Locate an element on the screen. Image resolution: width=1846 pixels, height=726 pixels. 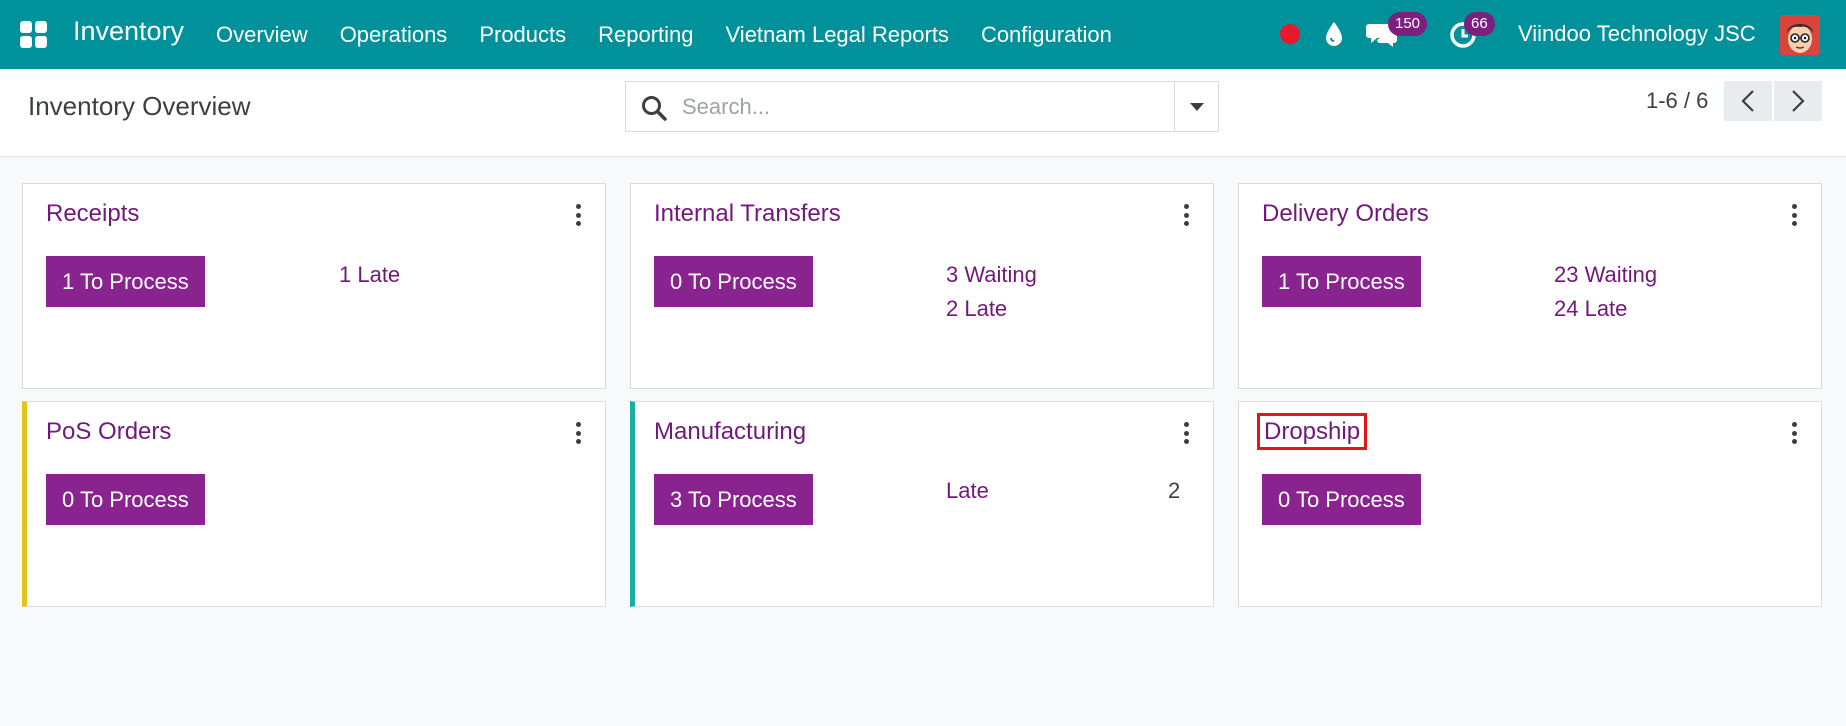
record-icon is located at coordinates (1290, 34).